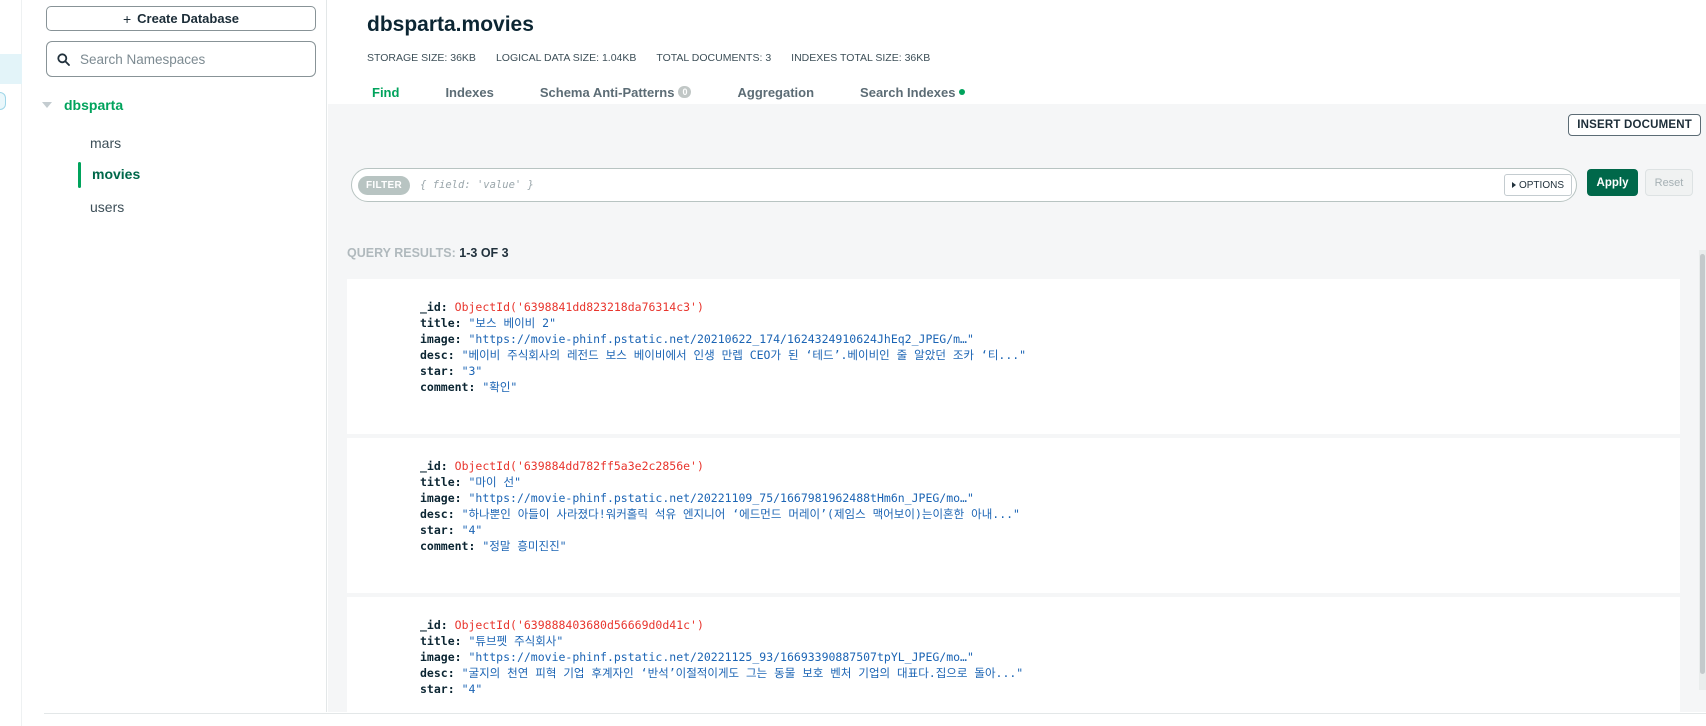 The width and height of the screenshot is (1706, 726). What do you see at coordinates (616, 92) in the screenshot?
I see `tab-schema-anti-patterns: Schema Anti-Patterns 0` at bounding box center [616, 92].